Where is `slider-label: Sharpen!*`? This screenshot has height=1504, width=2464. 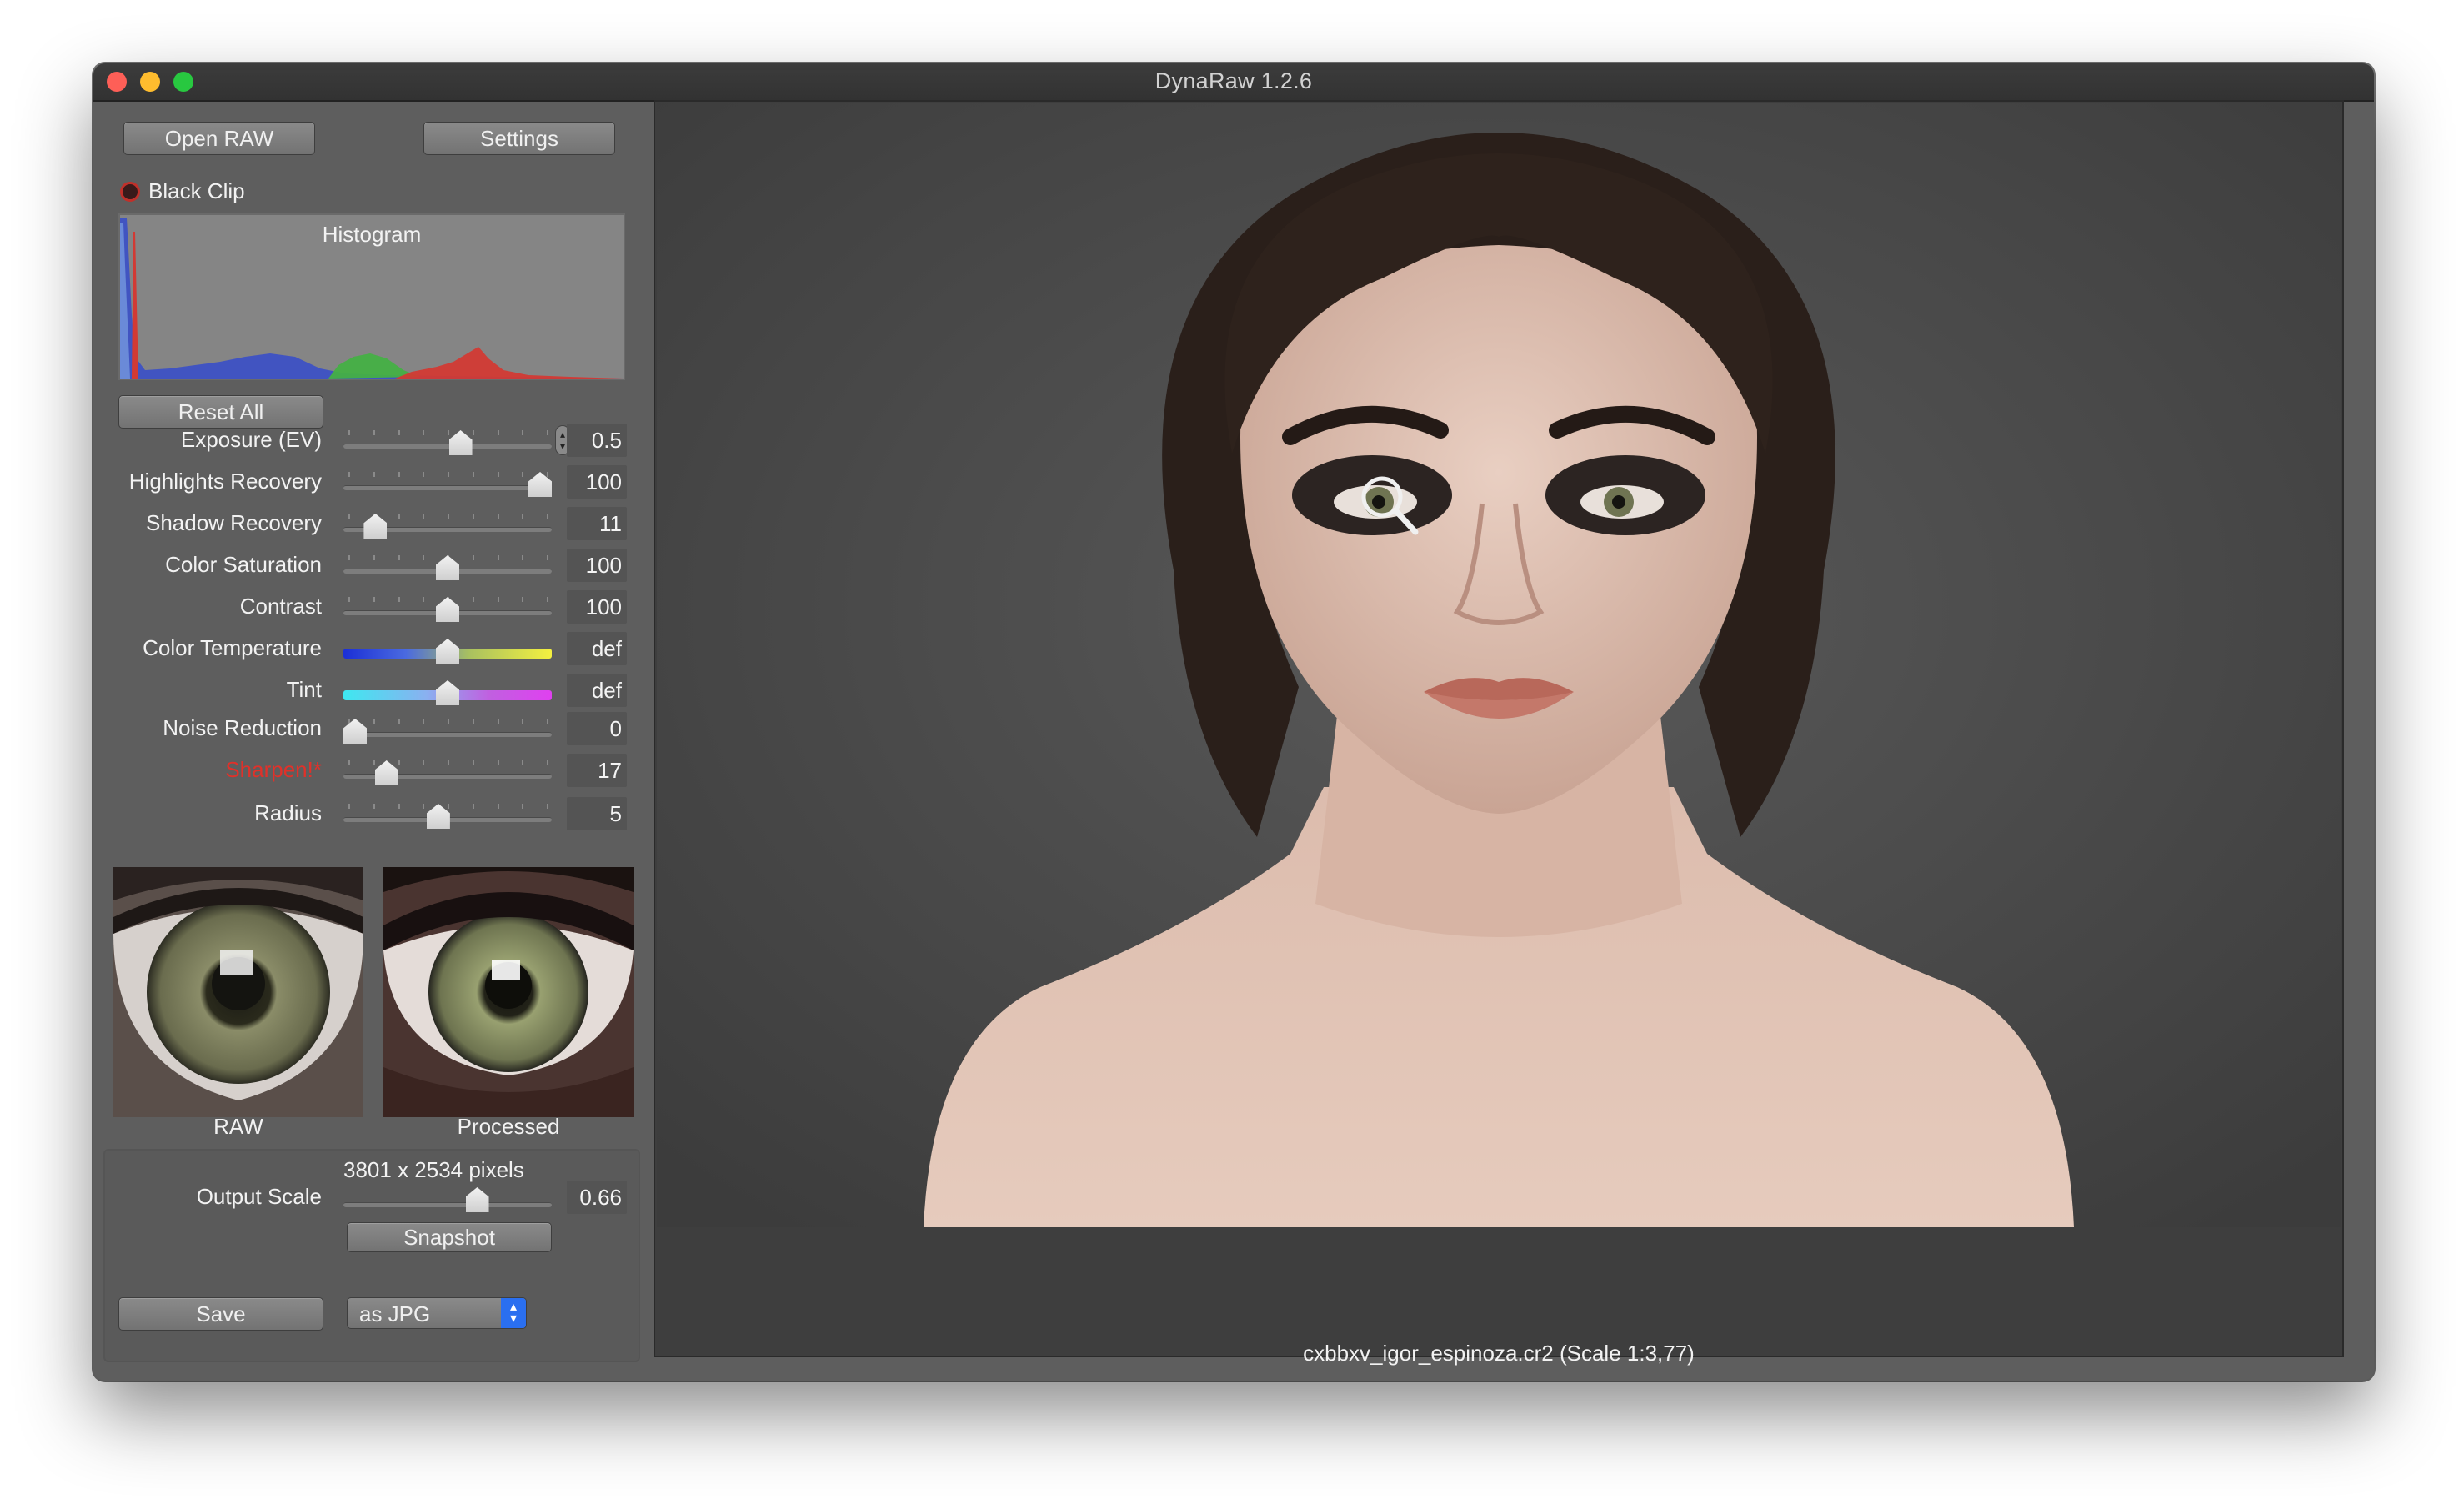
slider-label: Sharpen!* is located at coordinates (273, 770).